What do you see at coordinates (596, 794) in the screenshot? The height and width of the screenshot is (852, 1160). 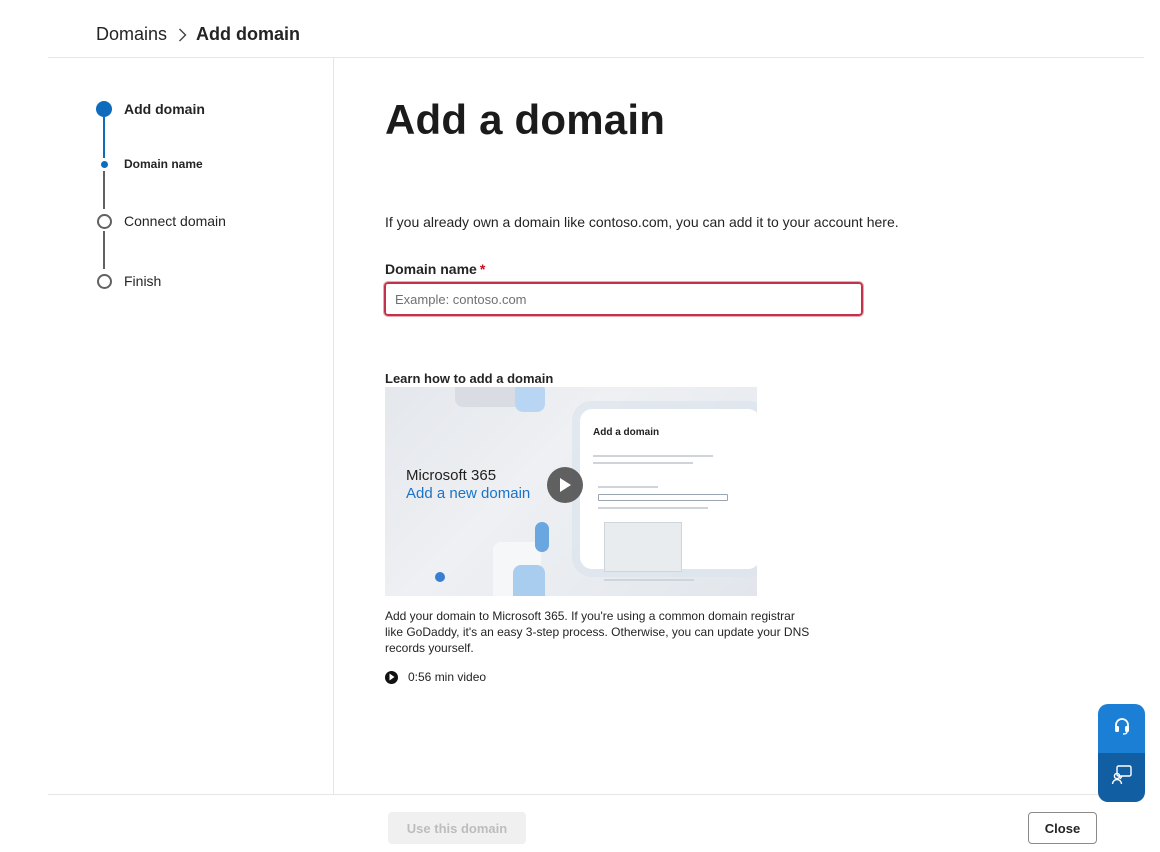 I see `footer-divider` at bounding box center [596, 794].